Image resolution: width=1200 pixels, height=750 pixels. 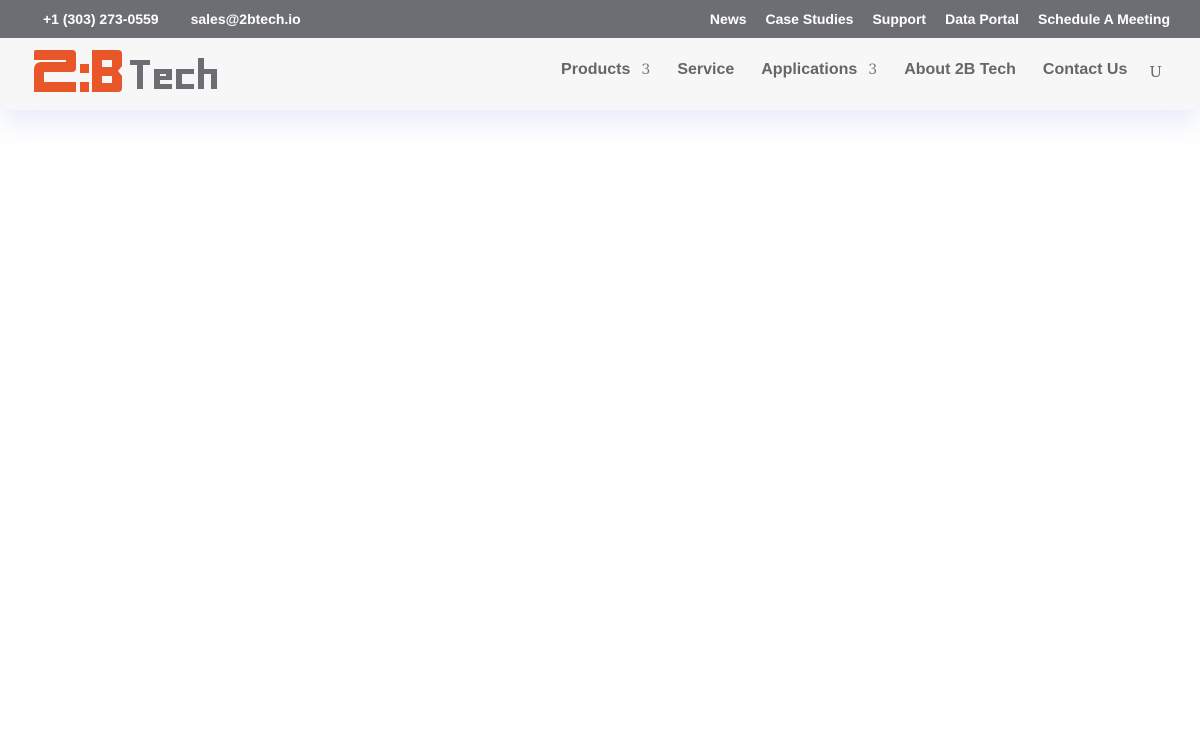 I want to click on email-link: sales@2btech.io, so click(x=246, y=19).